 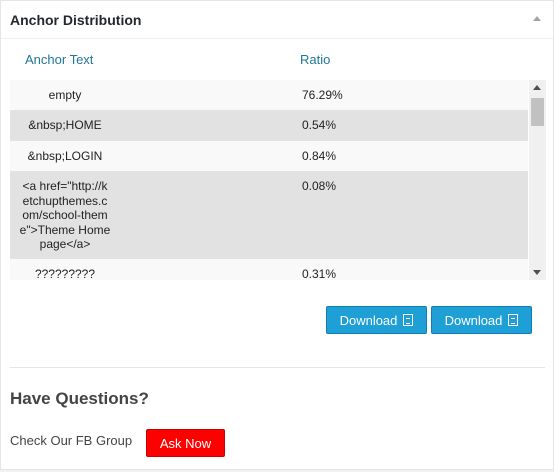 I want to click on panel-header: Anchor Distribution, so click(x=277, y=20).